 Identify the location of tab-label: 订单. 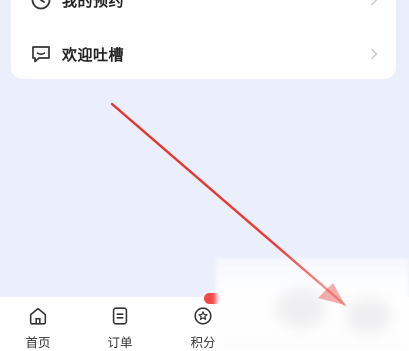
(120, 342).